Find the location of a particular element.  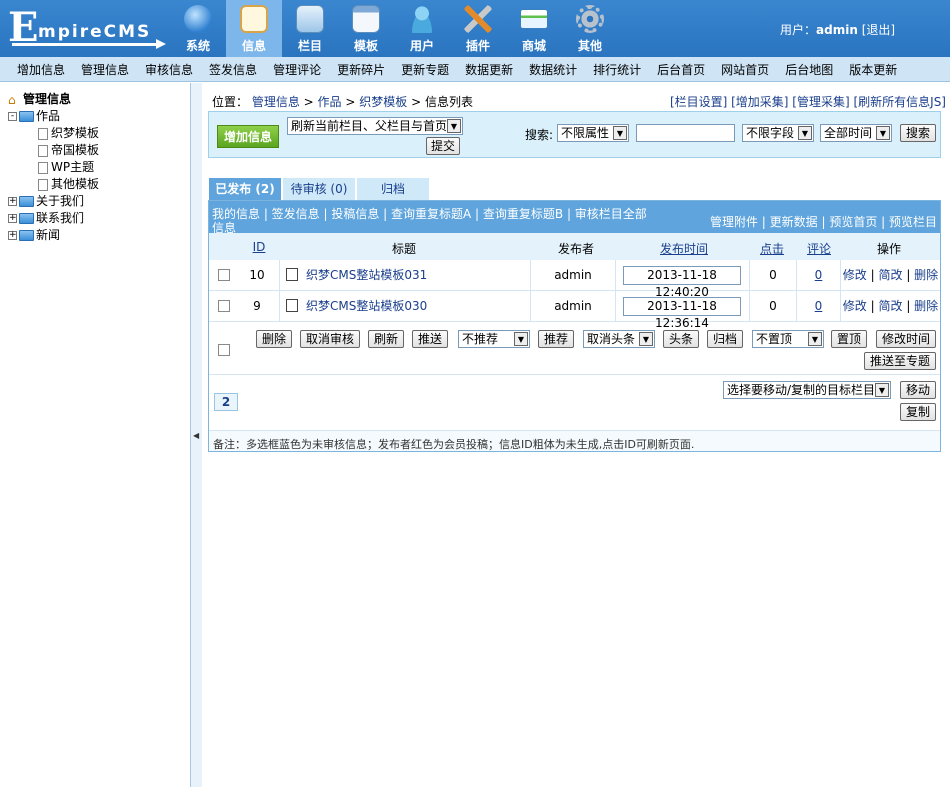

nav-other: 其他 is located at coordinates (590, 28).